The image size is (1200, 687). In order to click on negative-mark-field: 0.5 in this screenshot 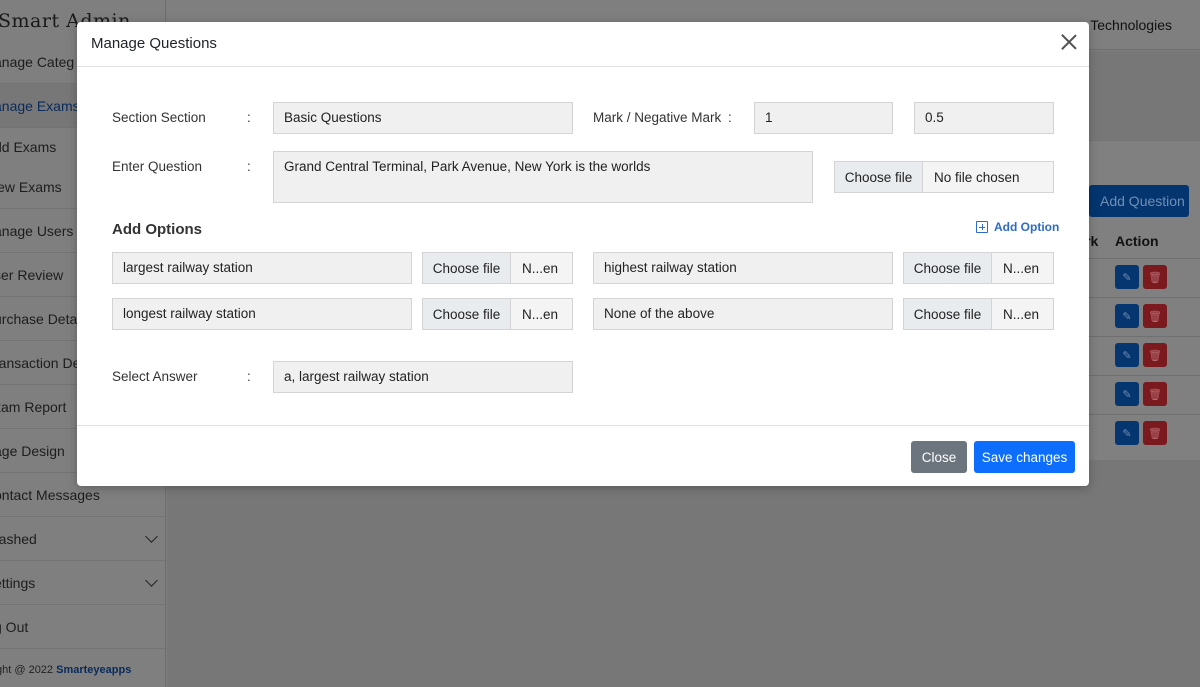, I will do `click(984, 118)`.